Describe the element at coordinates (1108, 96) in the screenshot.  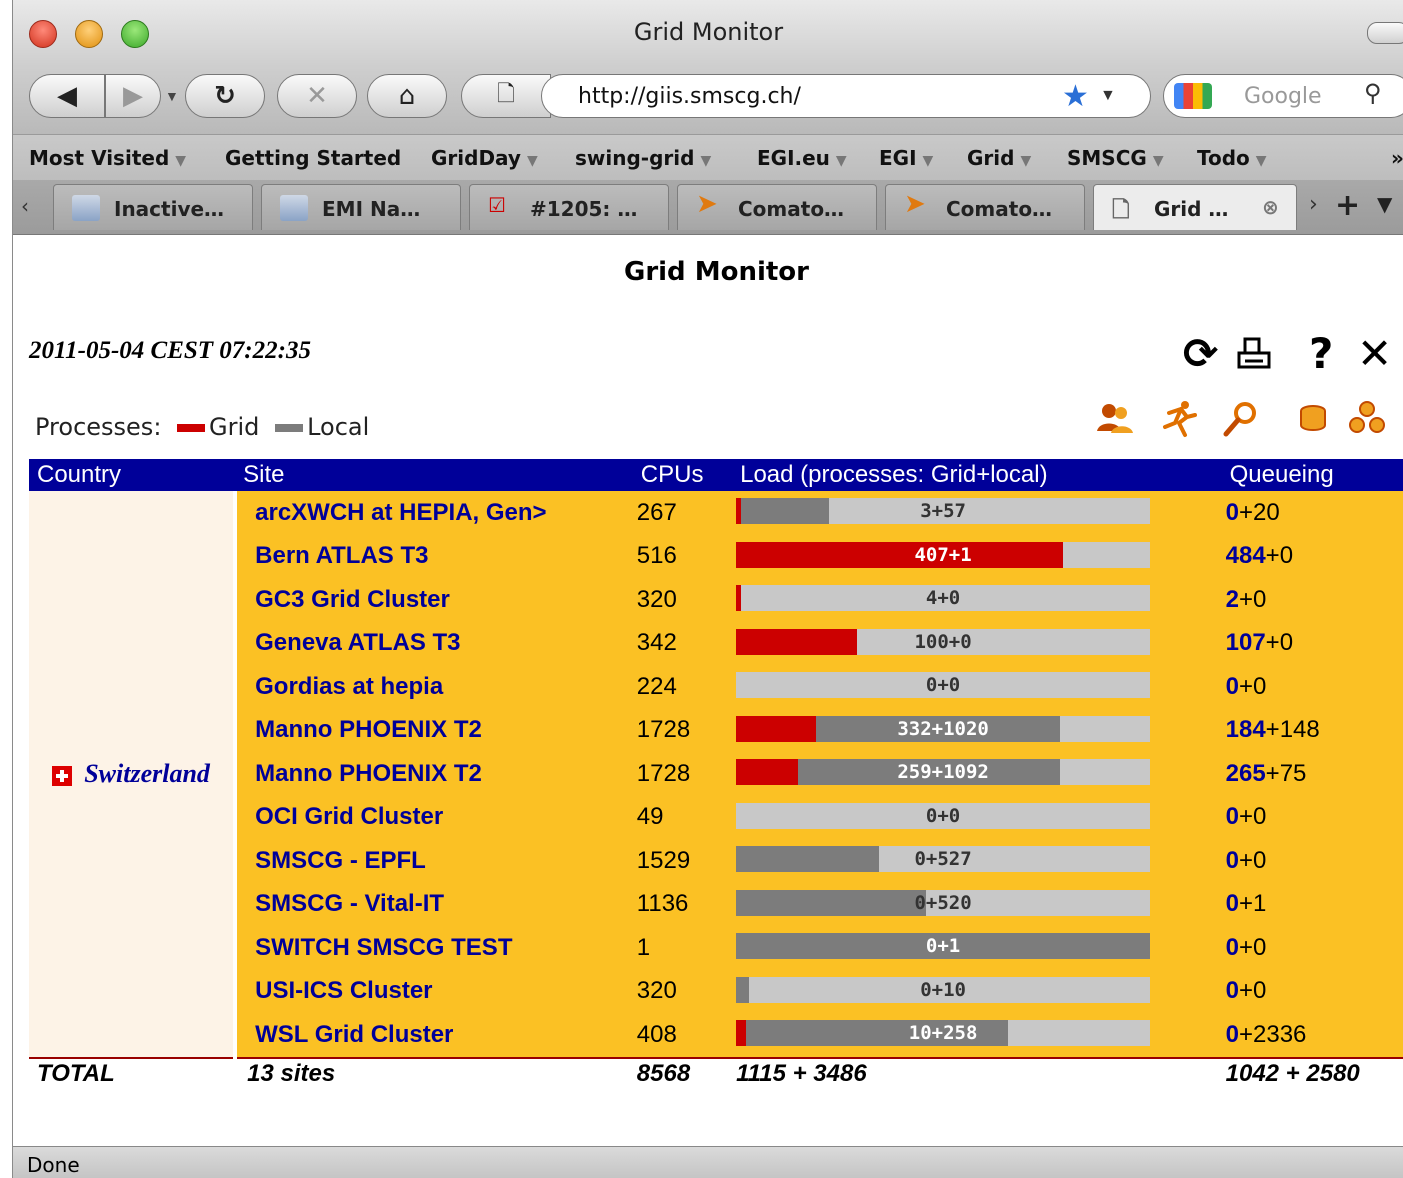
I see `url-dropdown-icon: ▼` at that location.